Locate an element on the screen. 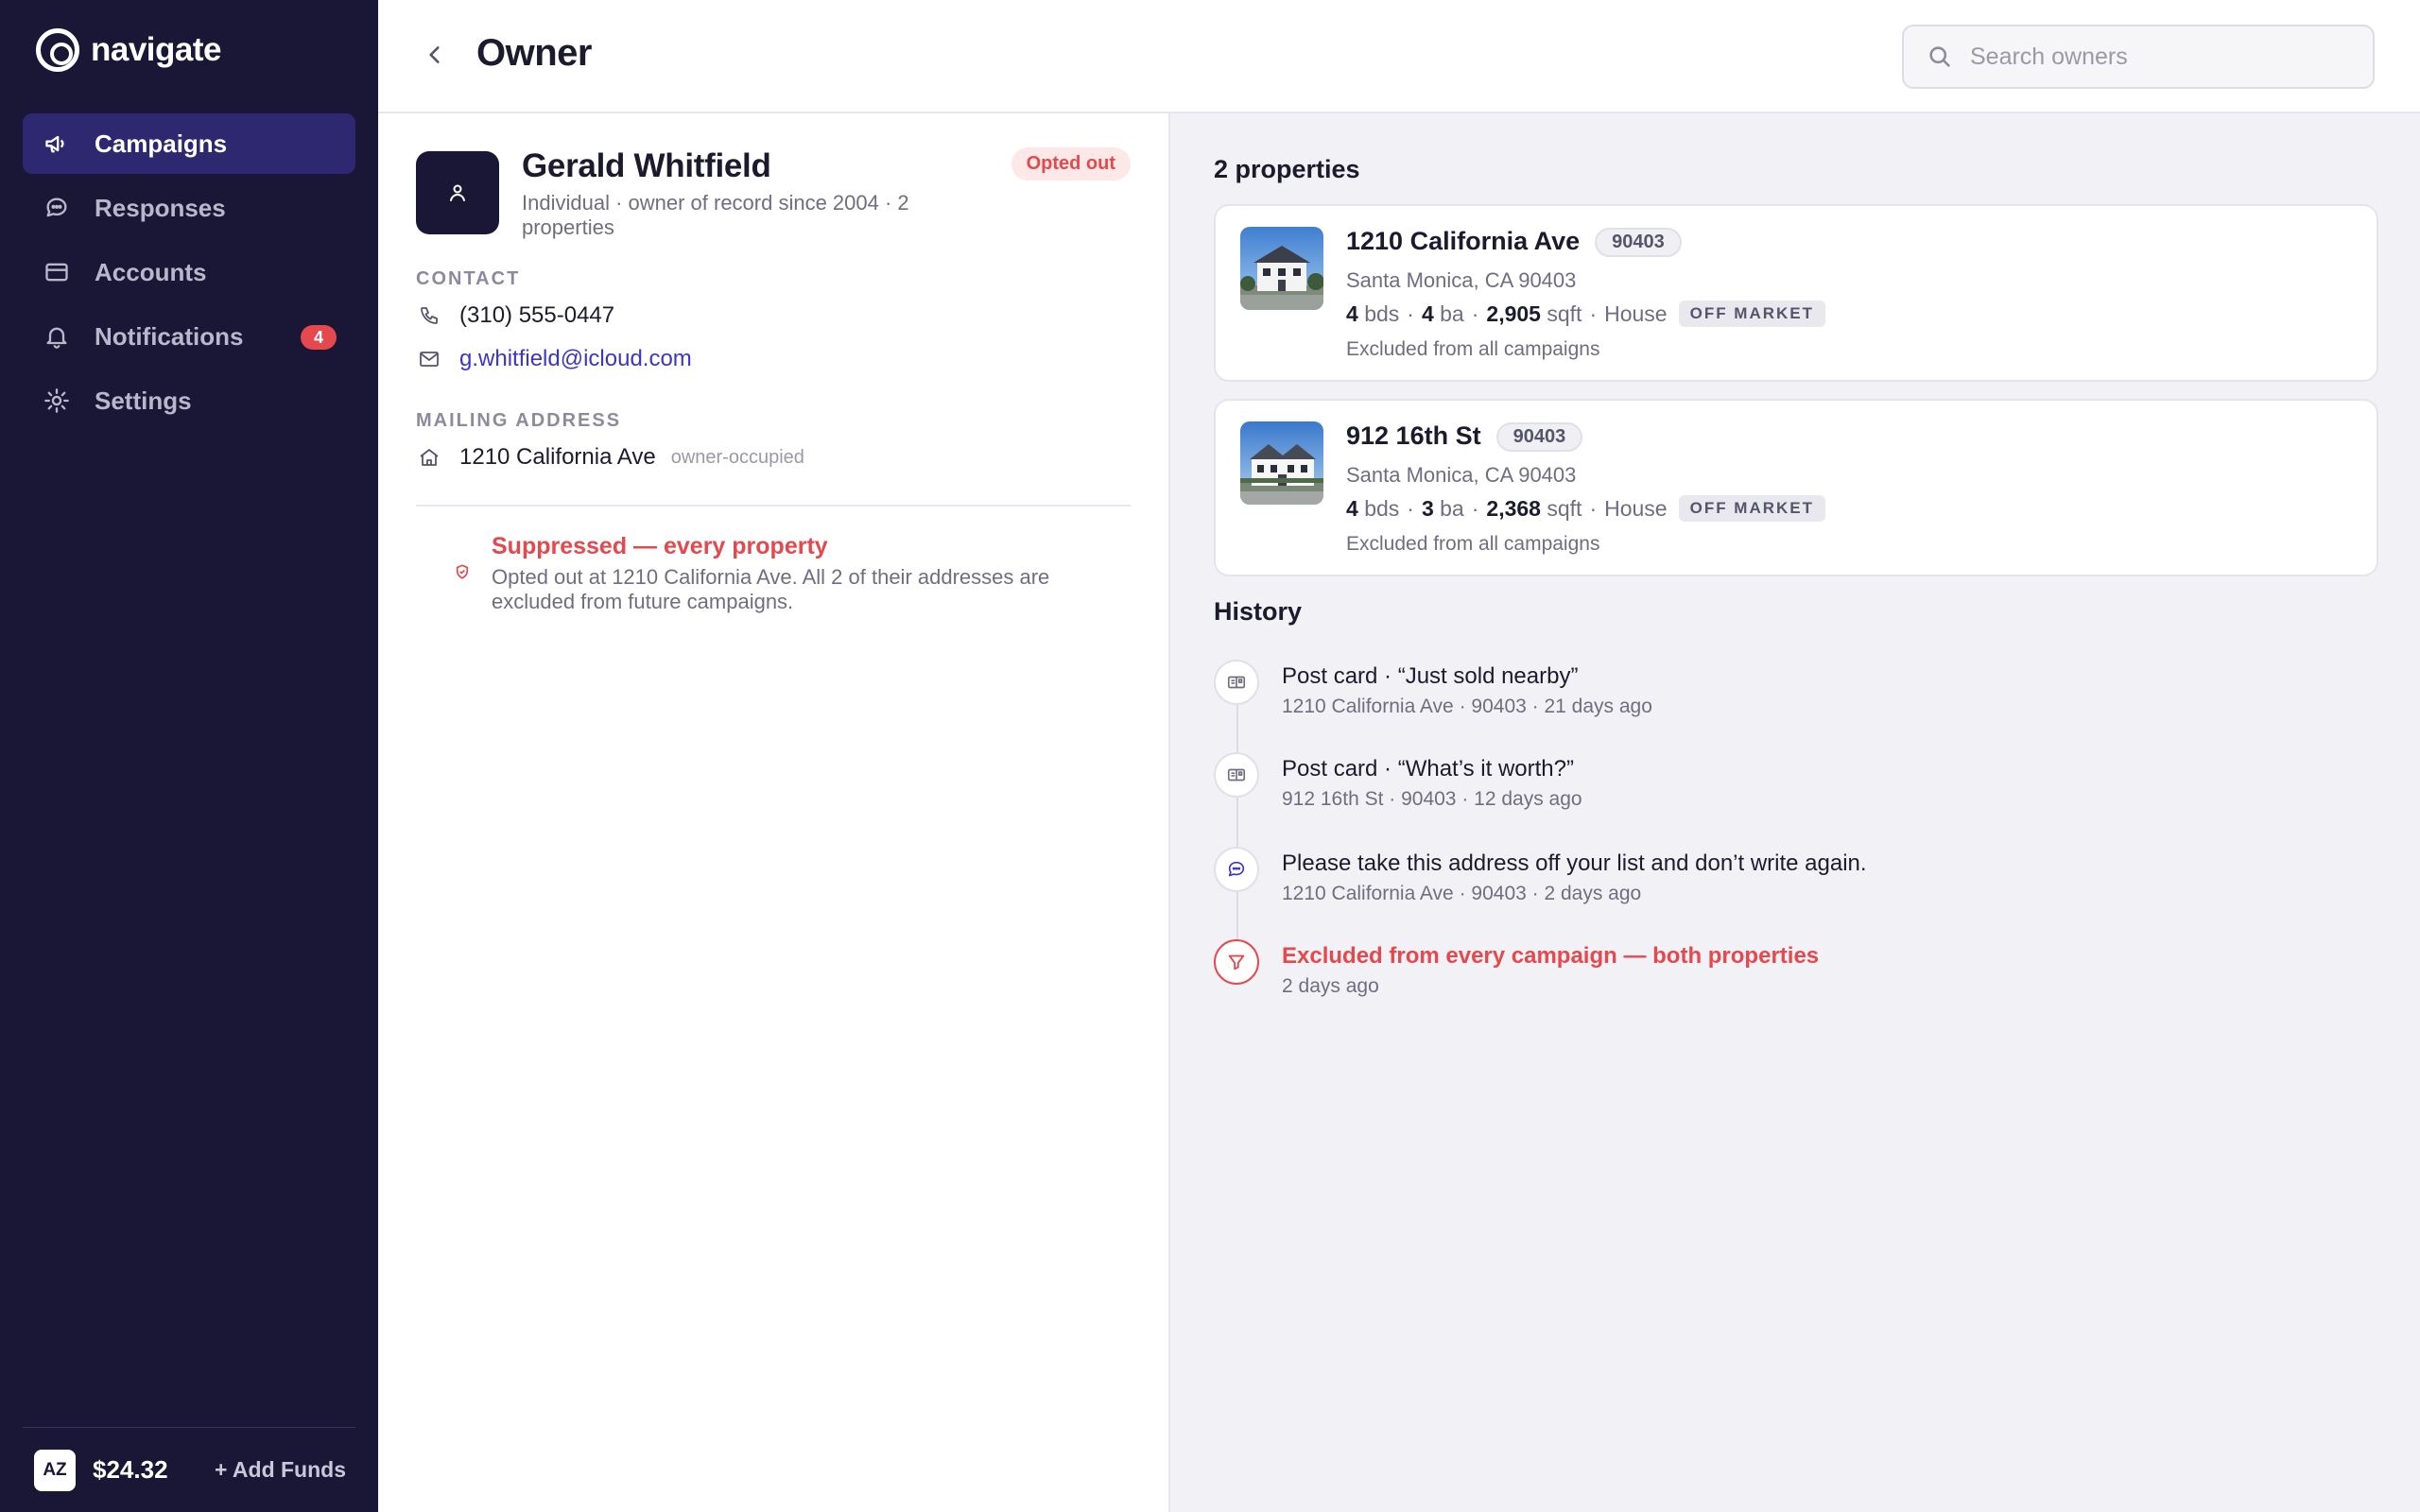 The image size is (2420, 1512). history-item-title: Post card · “What’s it worth?” is located at coordinates (1428, 769).